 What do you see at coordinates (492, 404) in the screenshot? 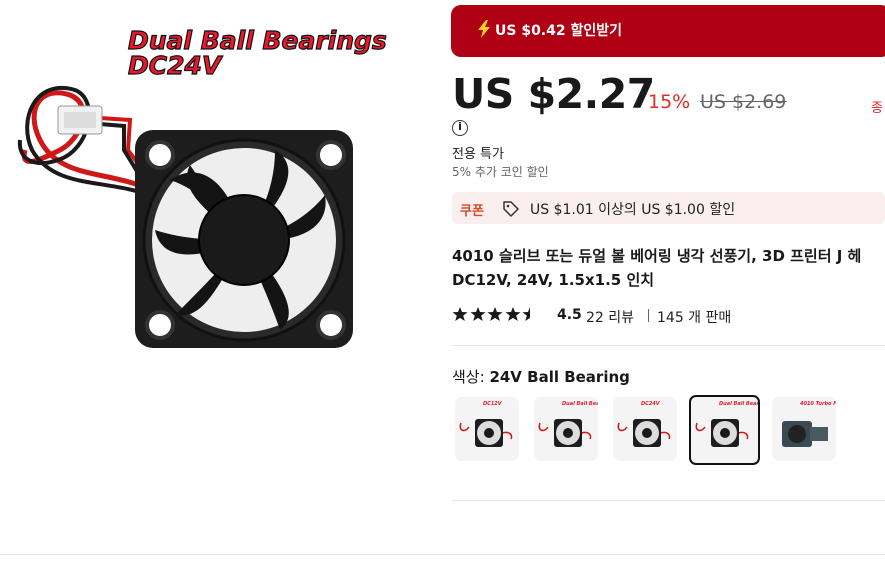
I see `variant-label: DC12V` at bounding box center [492, 404].